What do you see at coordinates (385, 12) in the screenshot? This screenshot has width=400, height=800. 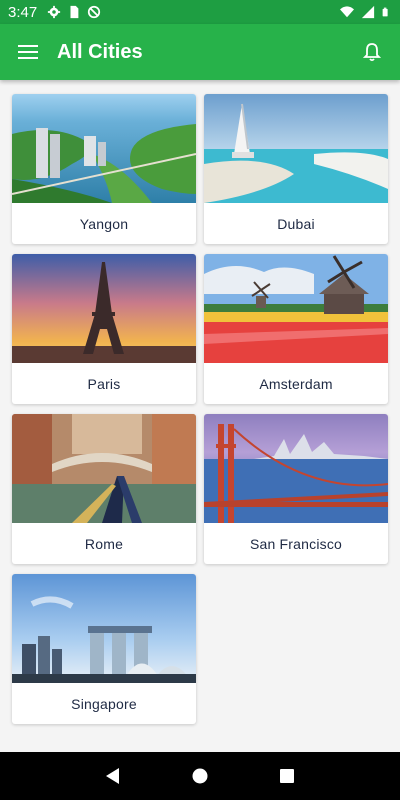 I see `battery-icon` at bounding box center [385, 12].